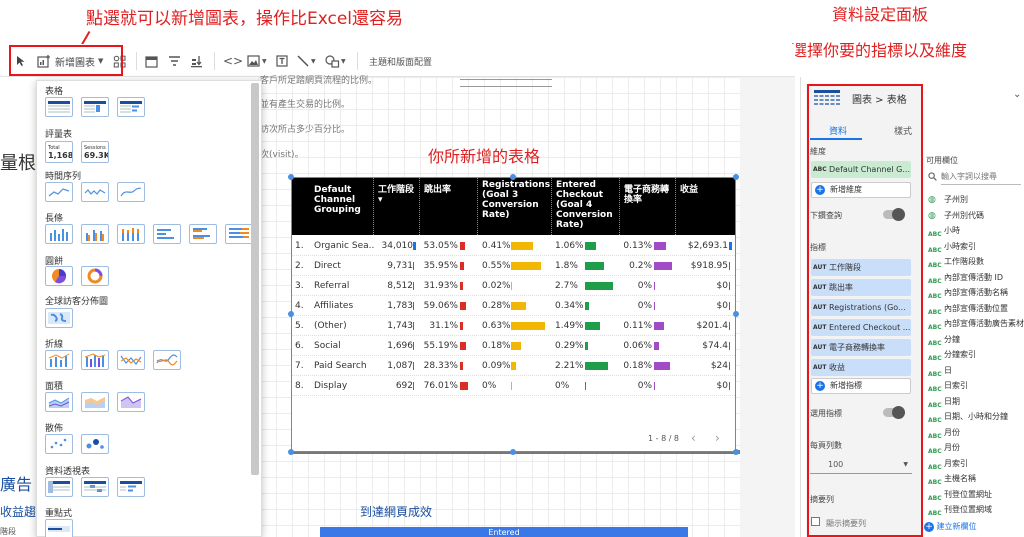 This screenshot has height=537, width=1024. Describe the element at coordinates (948, 386) in the screenshot. I see `available-field-item: ABC 日索引` at that location.